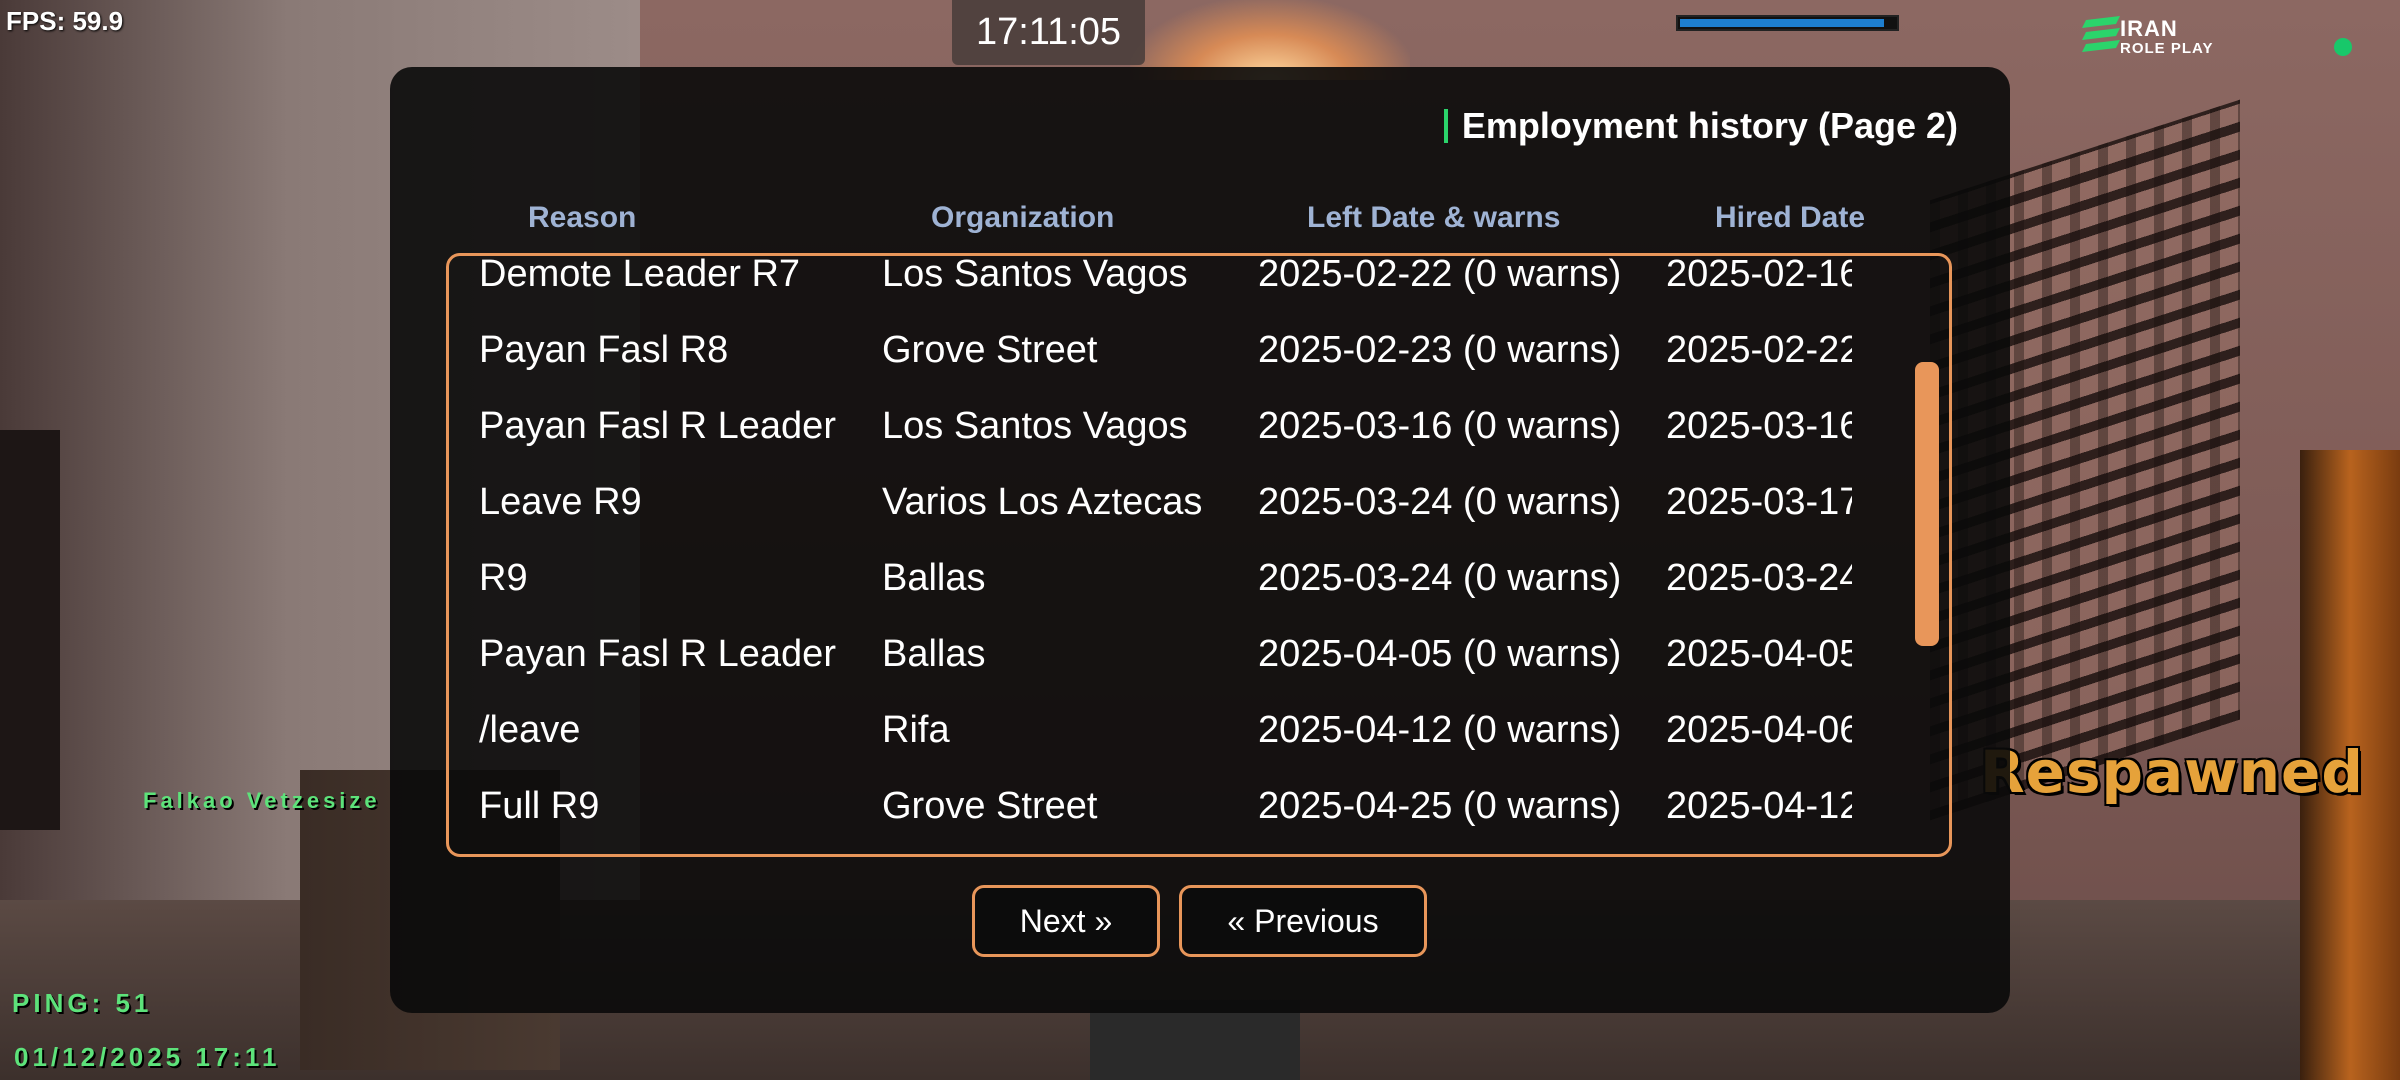 Image resolution: width=2400 pixels, height=1080 pixels. What do you see at coordinates (530, 730) in the screenshot?
I see `cell-reason: /leave` at bounding box center [530, 730].